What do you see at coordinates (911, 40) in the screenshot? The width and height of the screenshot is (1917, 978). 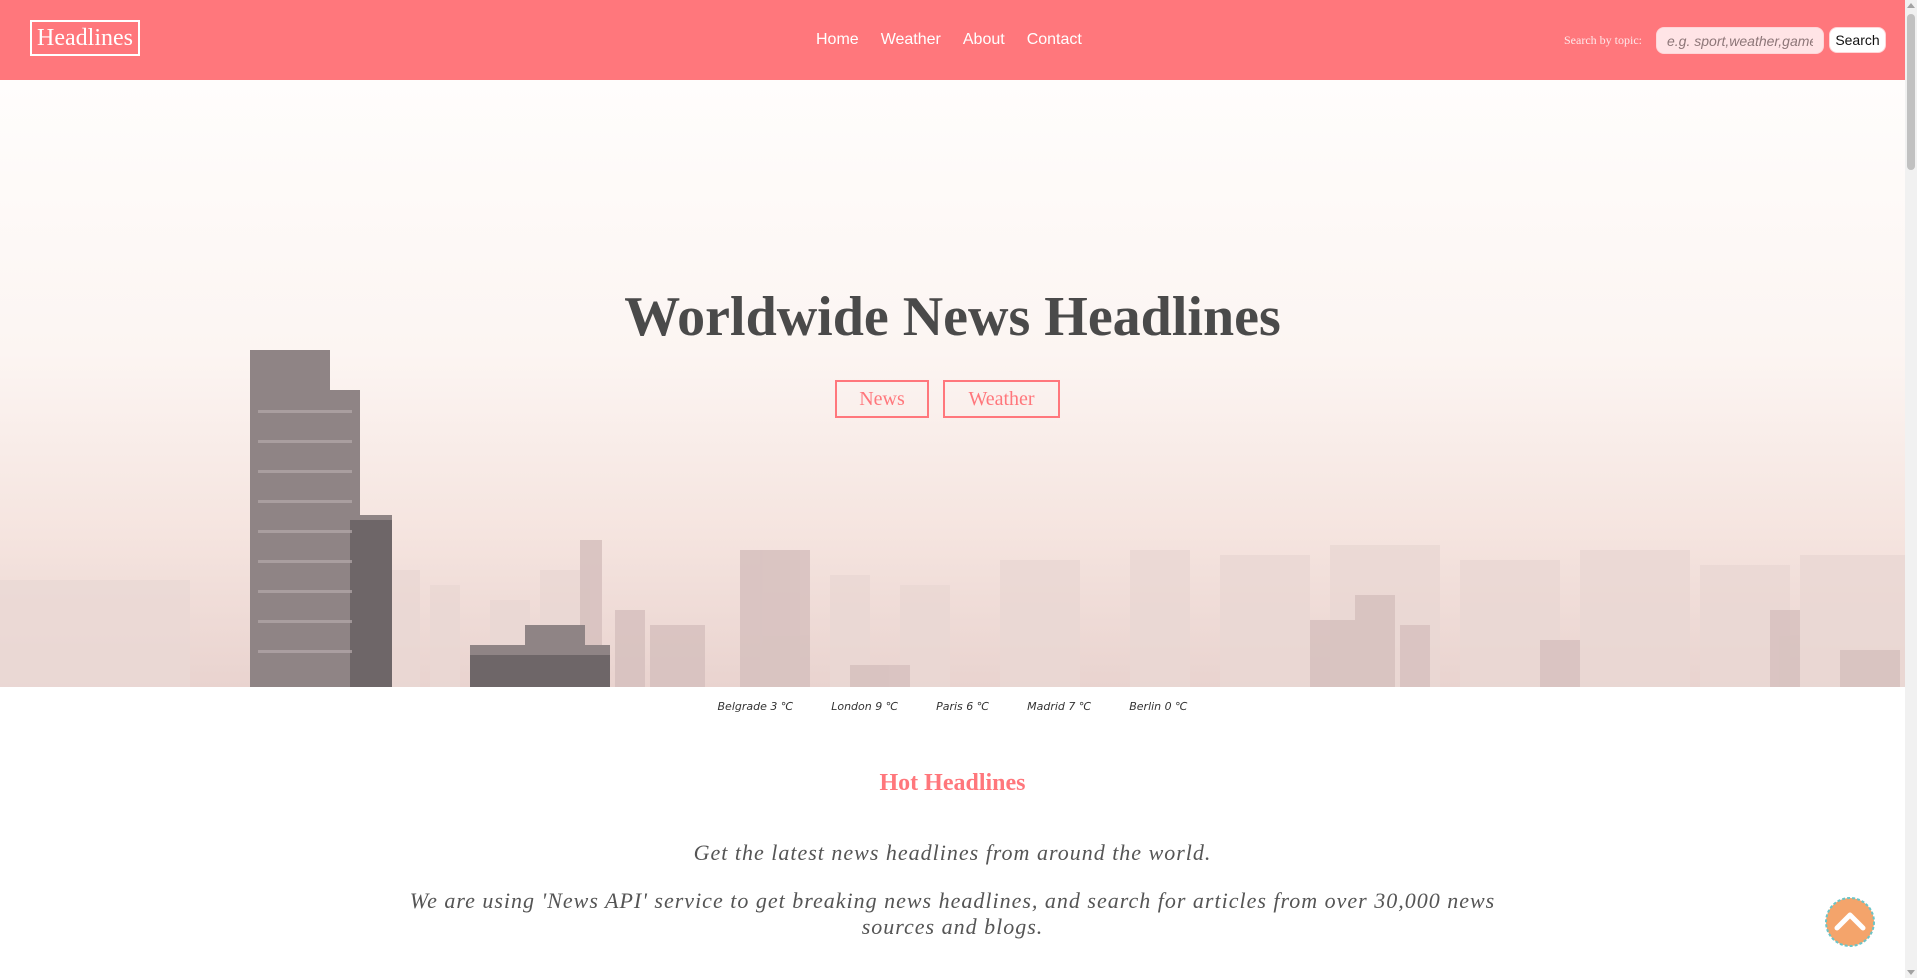 I see `nav-link-weather: Weather` at bounding box center [911, 40].